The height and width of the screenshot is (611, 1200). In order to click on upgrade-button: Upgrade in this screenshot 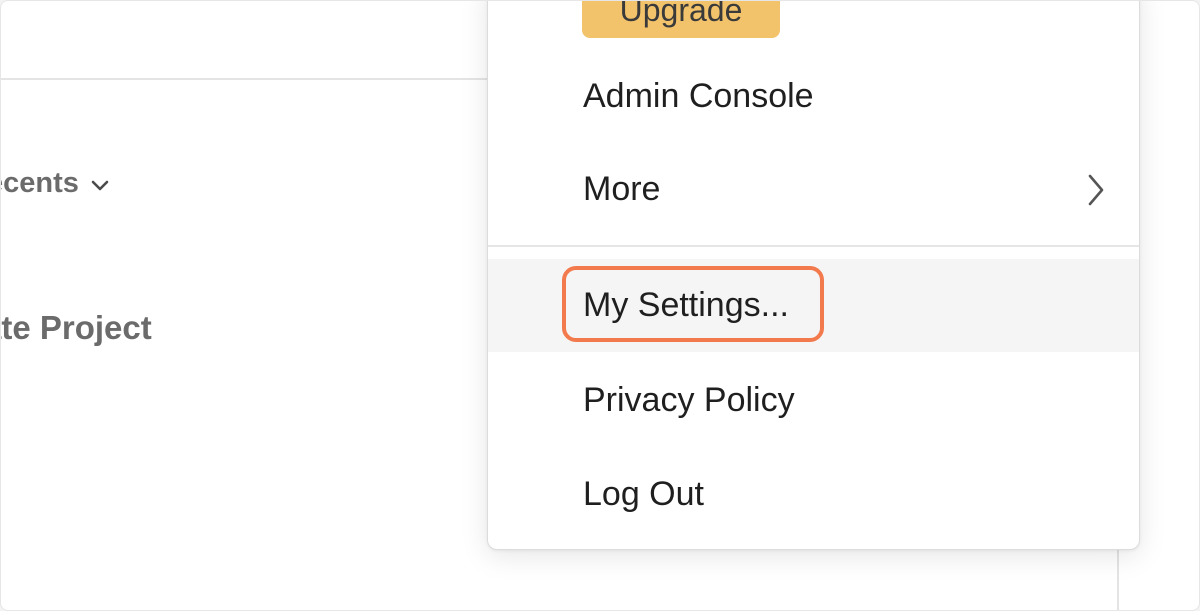, I will do `click(681, 19)`.